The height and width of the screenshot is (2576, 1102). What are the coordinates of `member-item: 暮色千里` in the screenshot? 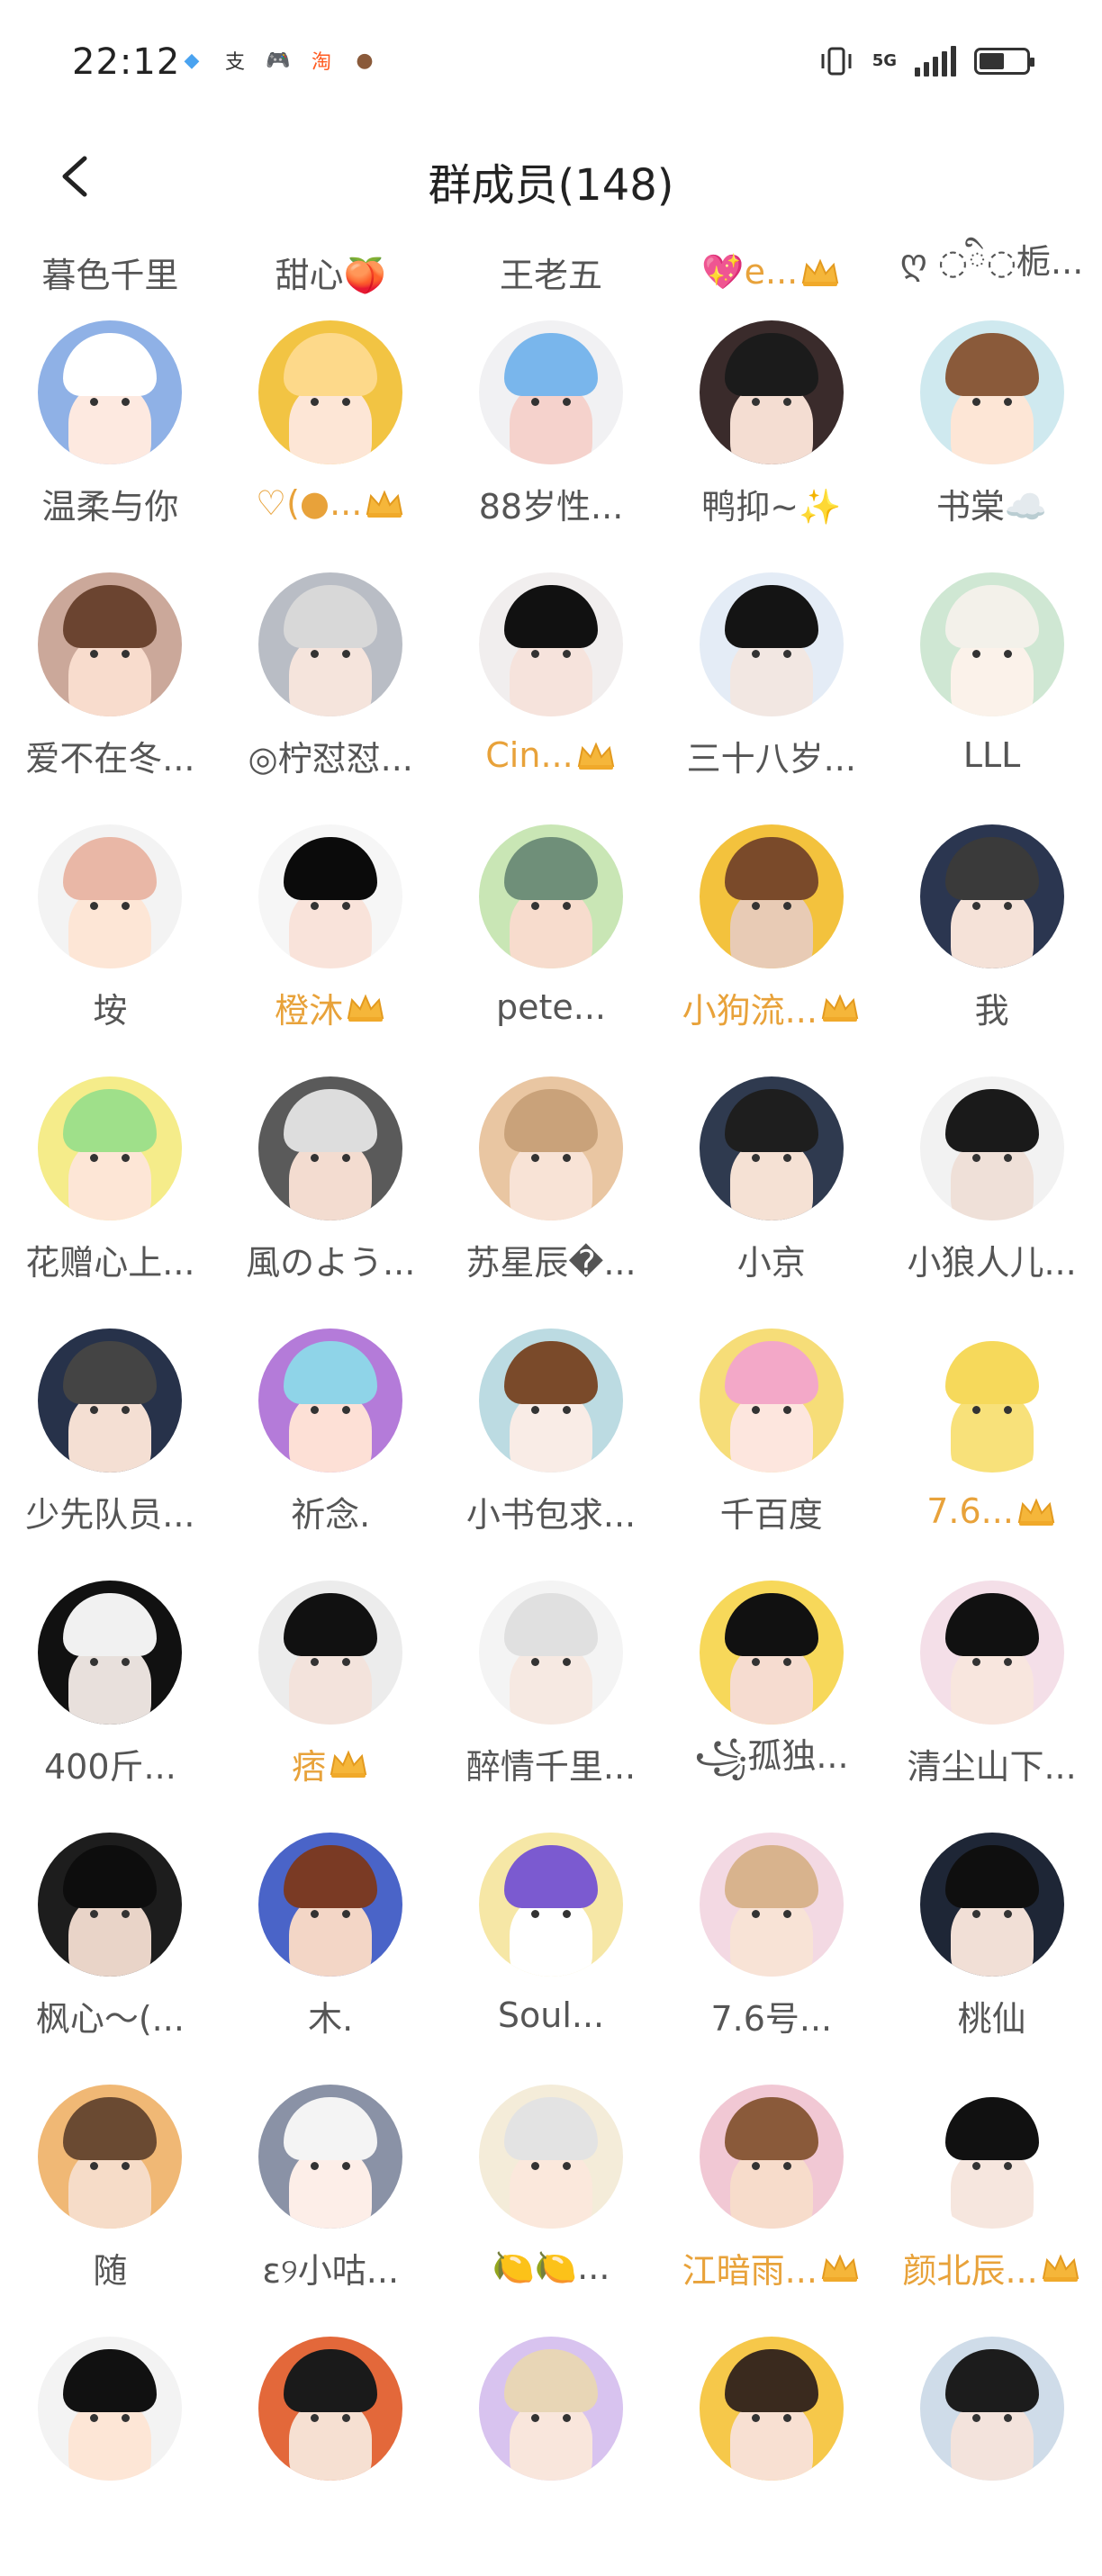 It's located at (111, 272).